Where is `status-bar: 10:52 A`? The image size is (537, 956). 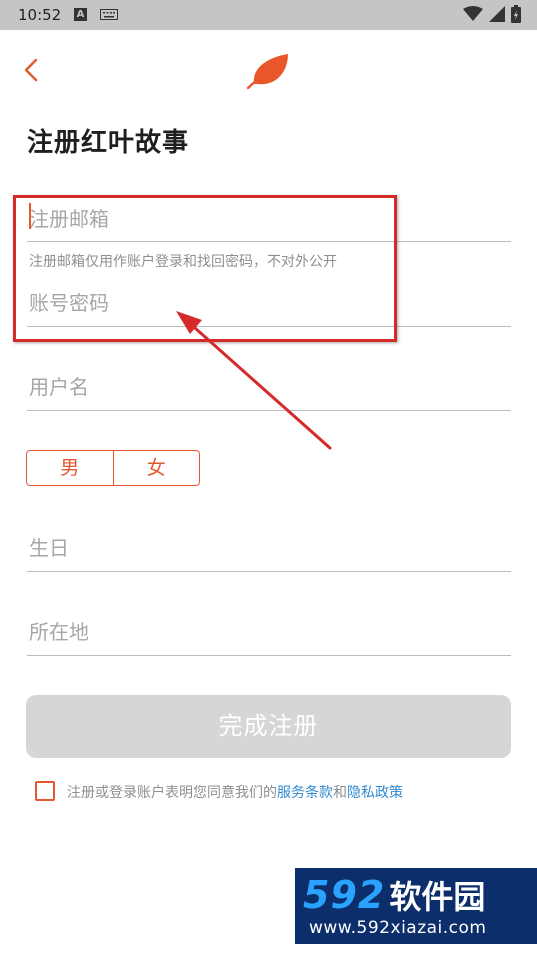
status-bar: 10:52 A is located at coordinates (268, 15).